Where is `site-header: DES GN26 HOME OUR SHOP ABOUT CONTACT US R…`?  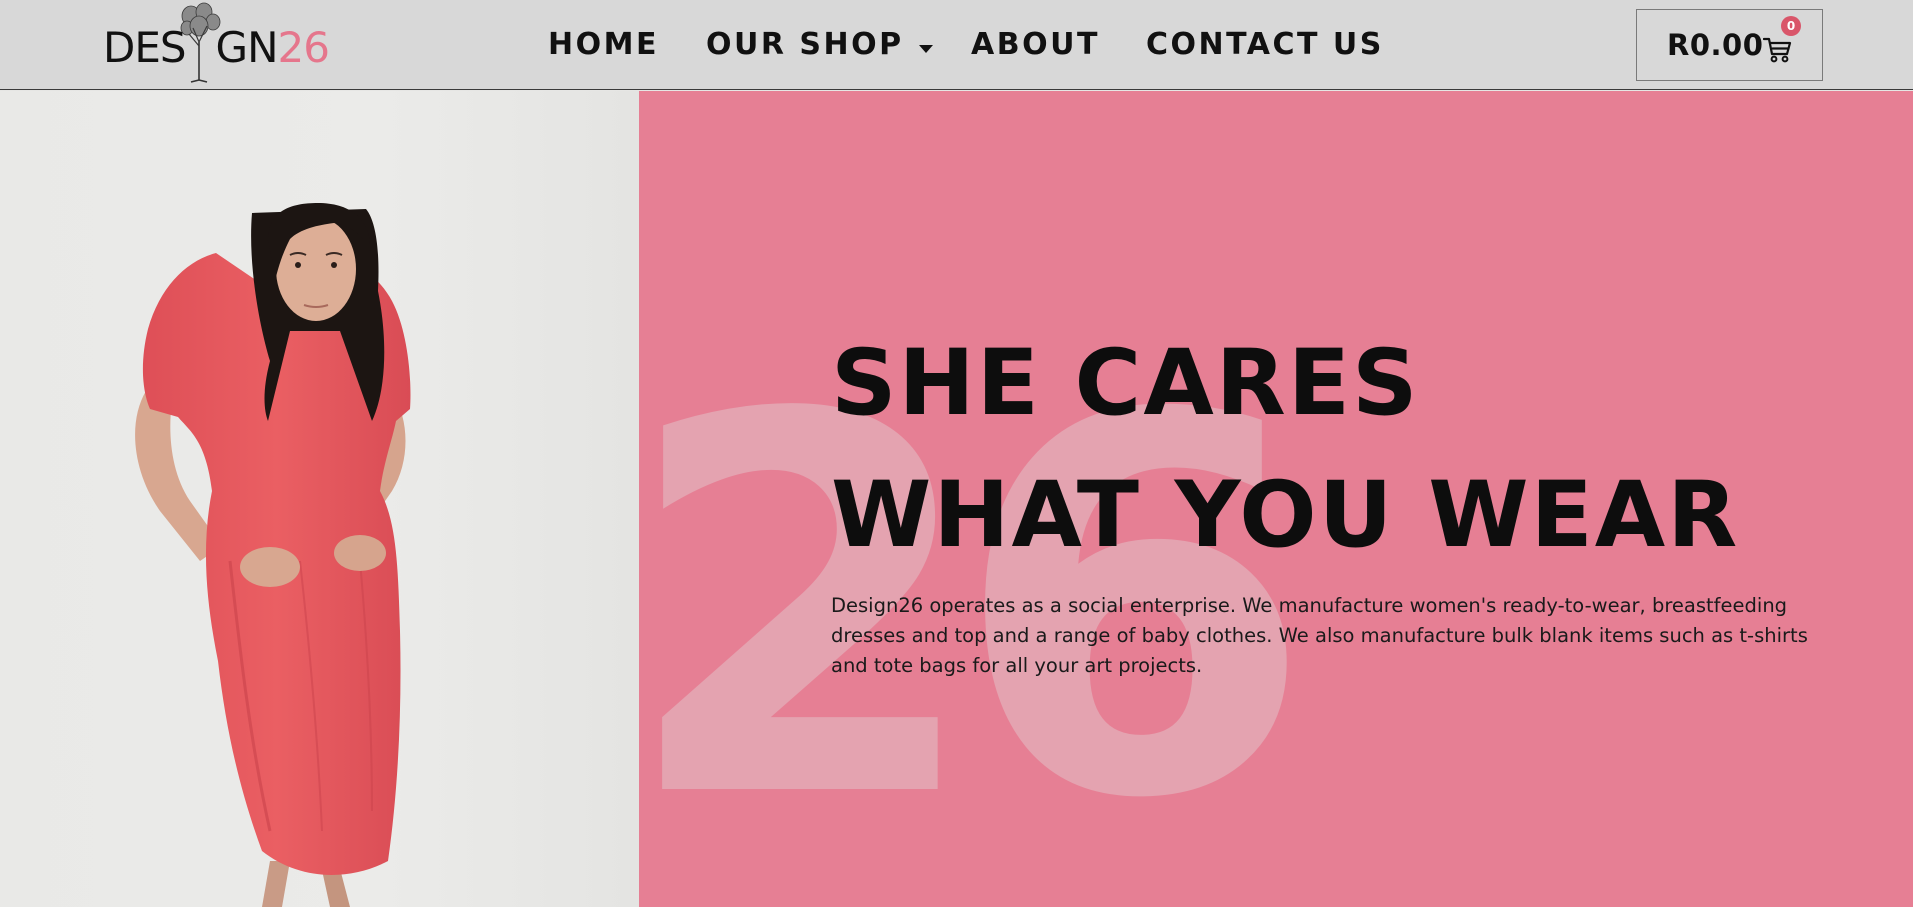 site-header: DES GN26 HOME OUR SHOP ABOUT CONTACT US R… is located at coordinates (956, 45).